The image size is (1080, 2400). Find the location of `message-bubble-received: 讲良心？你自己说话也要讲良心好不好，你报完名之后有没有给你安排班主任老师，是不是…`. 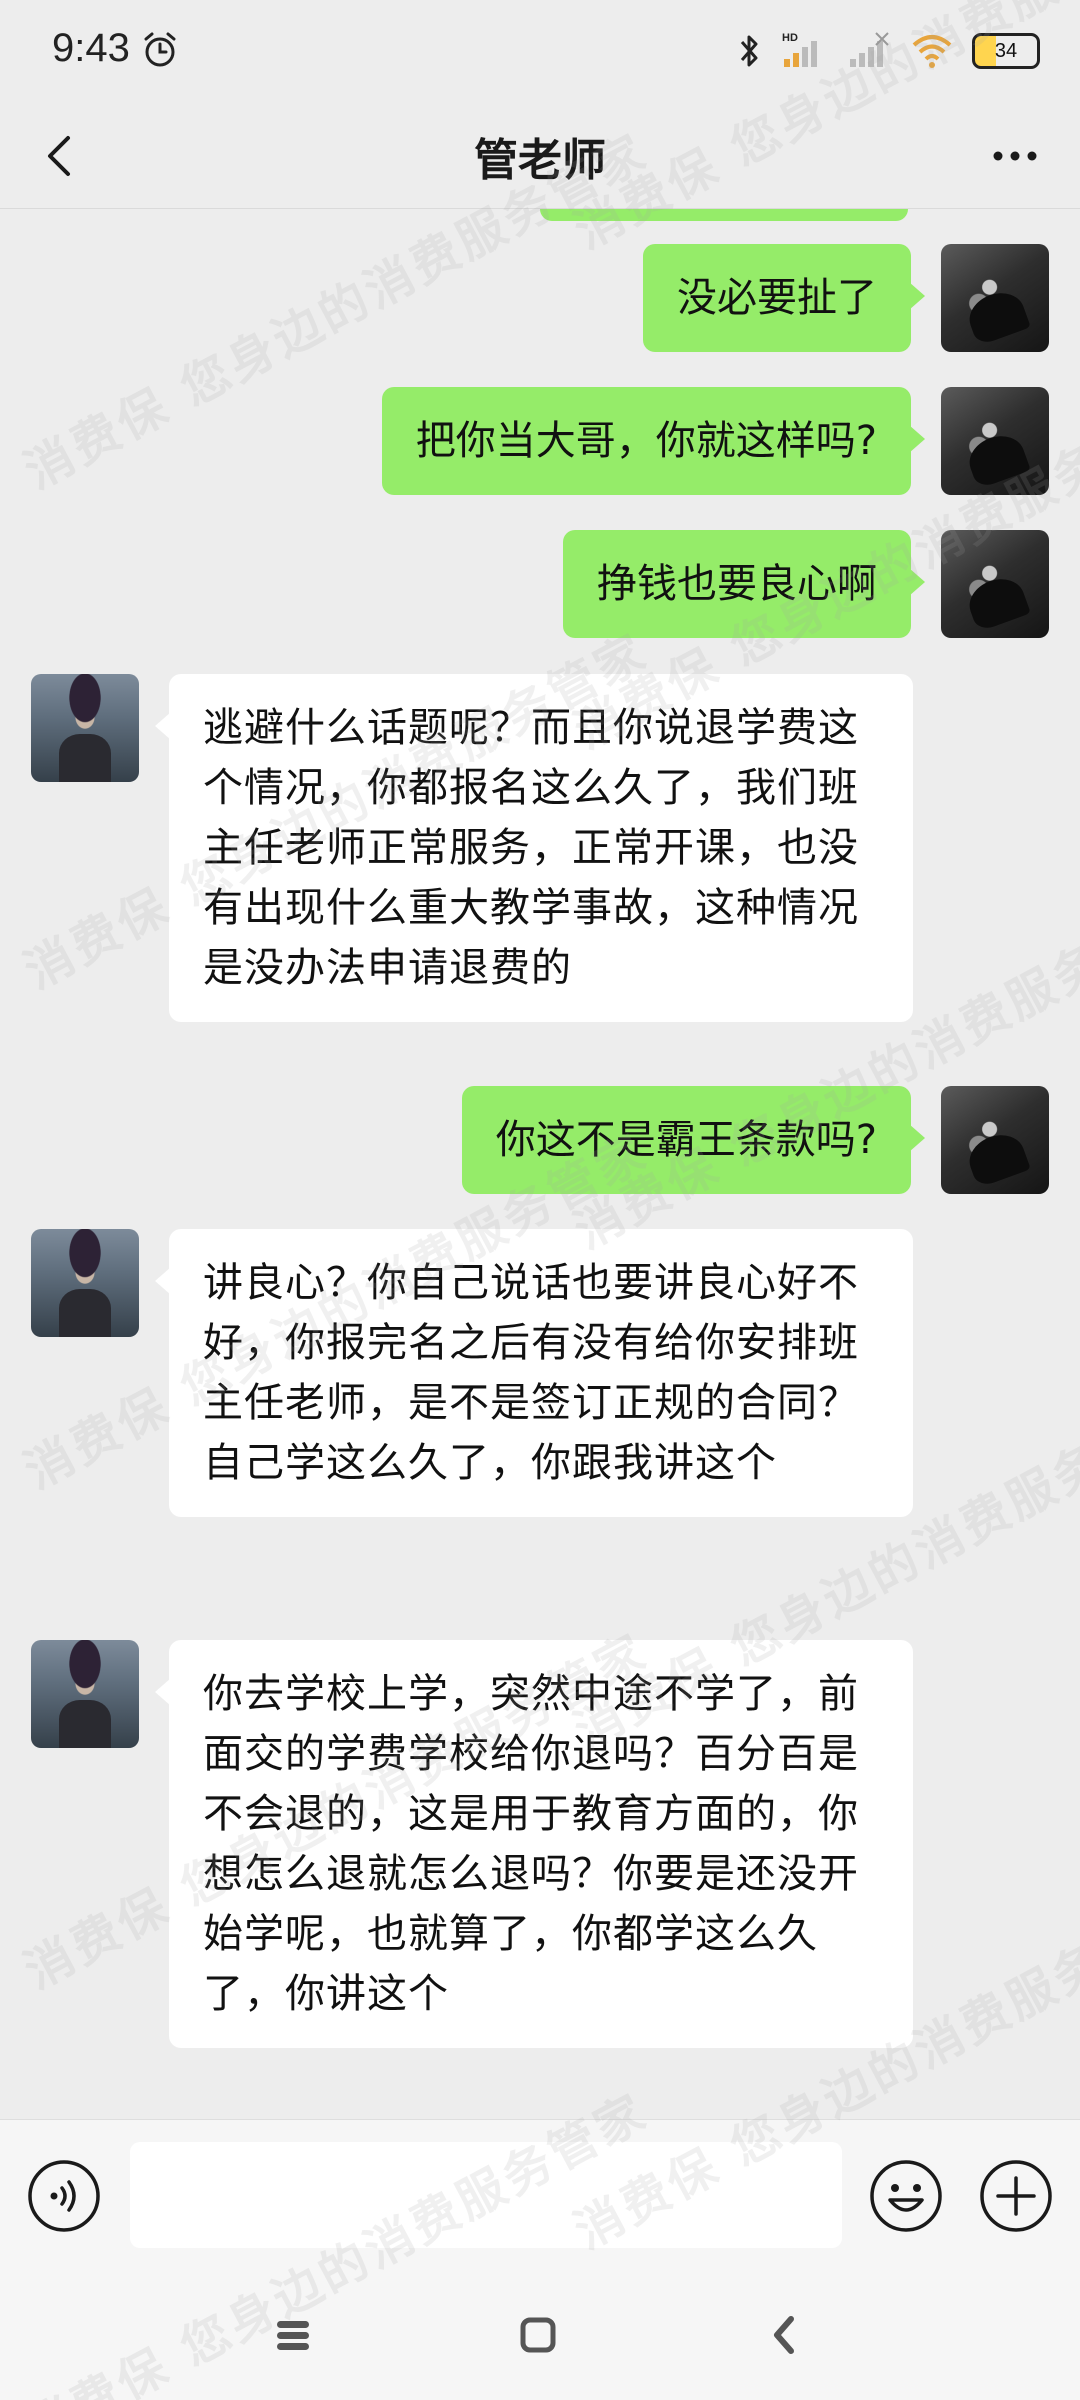

message-bubble-received: 讲良心？你自己说话也要讲良心好不好，你报完名之后有没有给你安排班主任老师，是不是… is located at coordinates (534, 1373).